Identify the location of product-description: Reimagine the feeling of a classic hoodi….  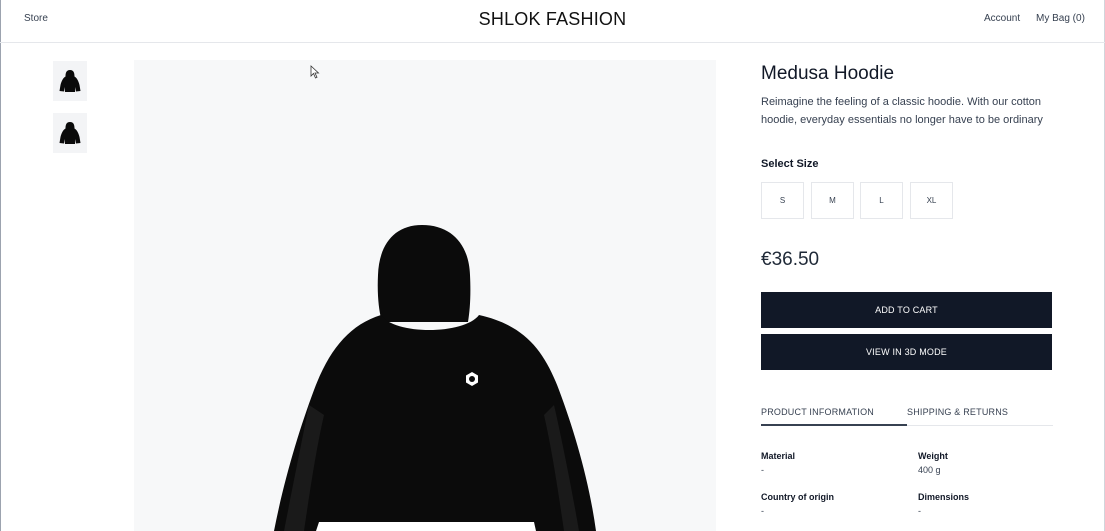
(902, 111).